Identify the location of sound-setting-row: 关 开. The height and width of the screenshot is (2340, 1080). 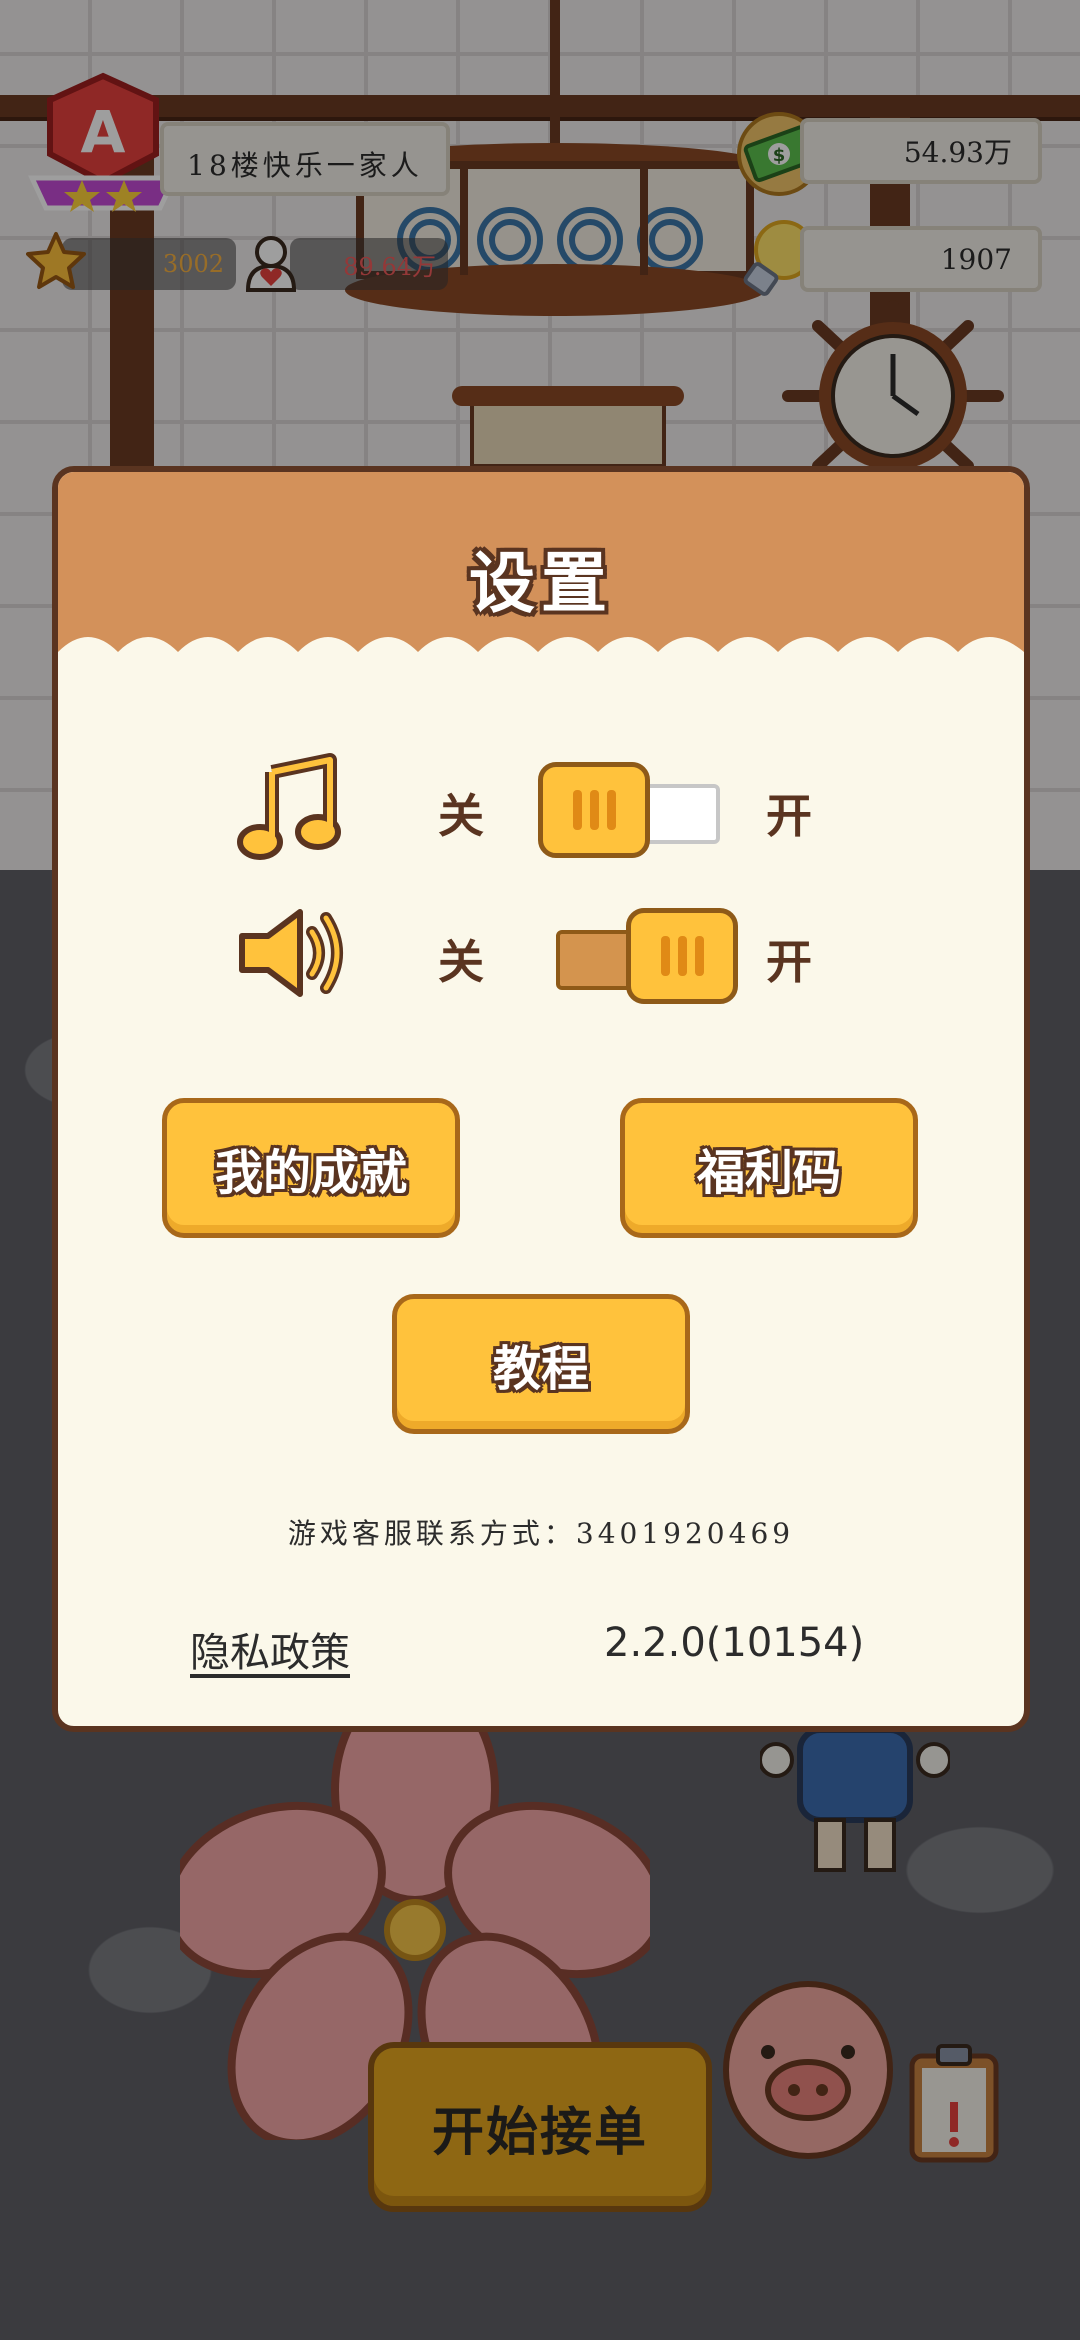
(541, 953).